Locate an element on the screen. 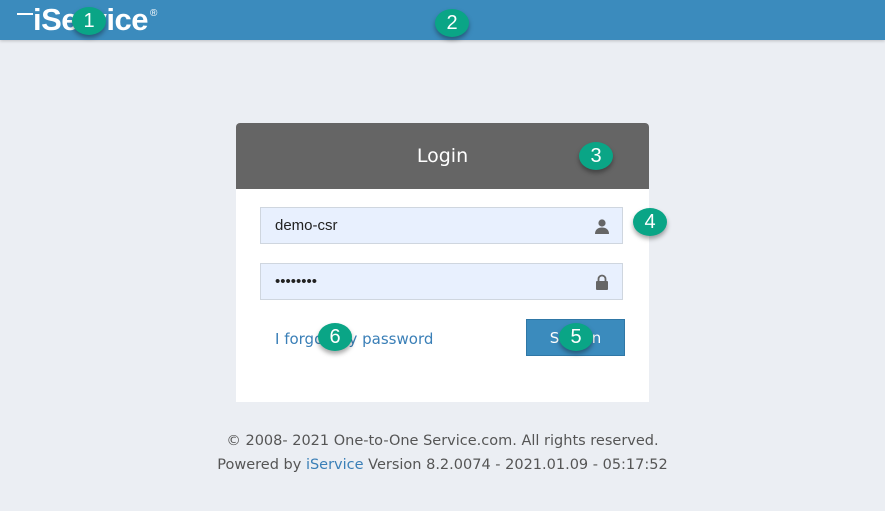  version-label: Version 8.2.0074 - 2021.01.09 - 05:17:52 is located at coordinates (515, 465).